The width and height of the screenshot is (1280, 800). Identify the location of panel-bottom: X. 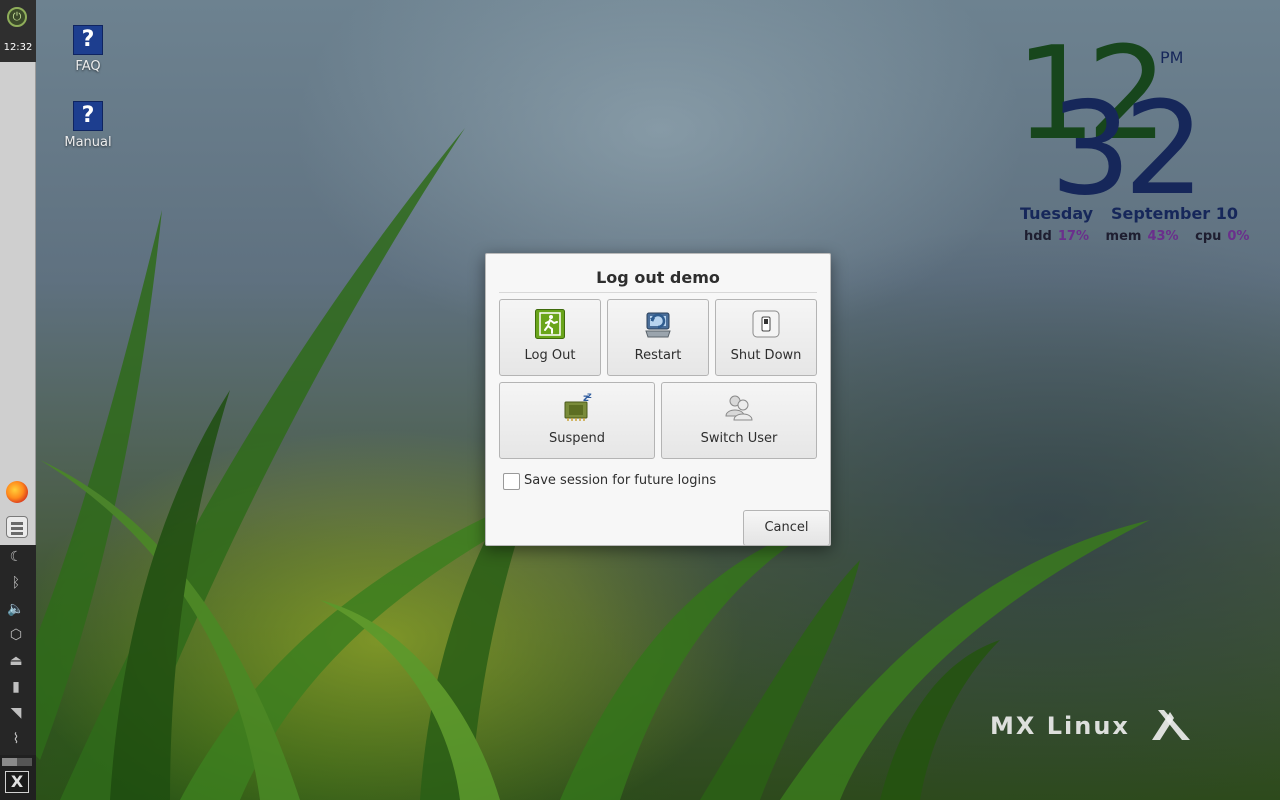
(18, 777).